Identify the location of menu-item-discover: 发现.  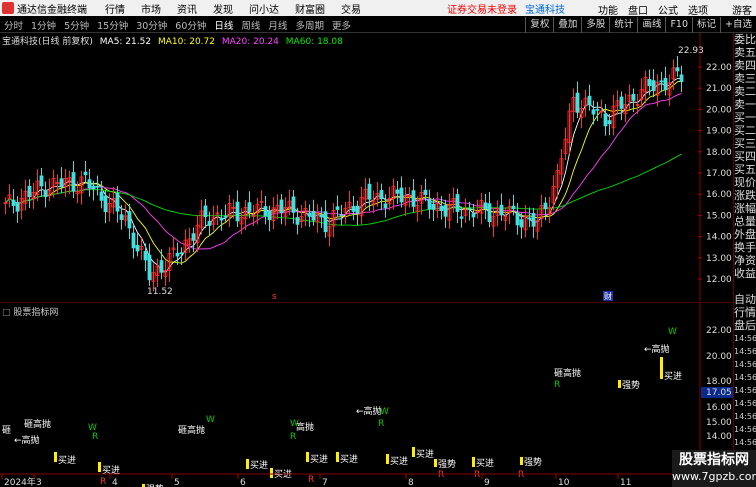
(223, 8).